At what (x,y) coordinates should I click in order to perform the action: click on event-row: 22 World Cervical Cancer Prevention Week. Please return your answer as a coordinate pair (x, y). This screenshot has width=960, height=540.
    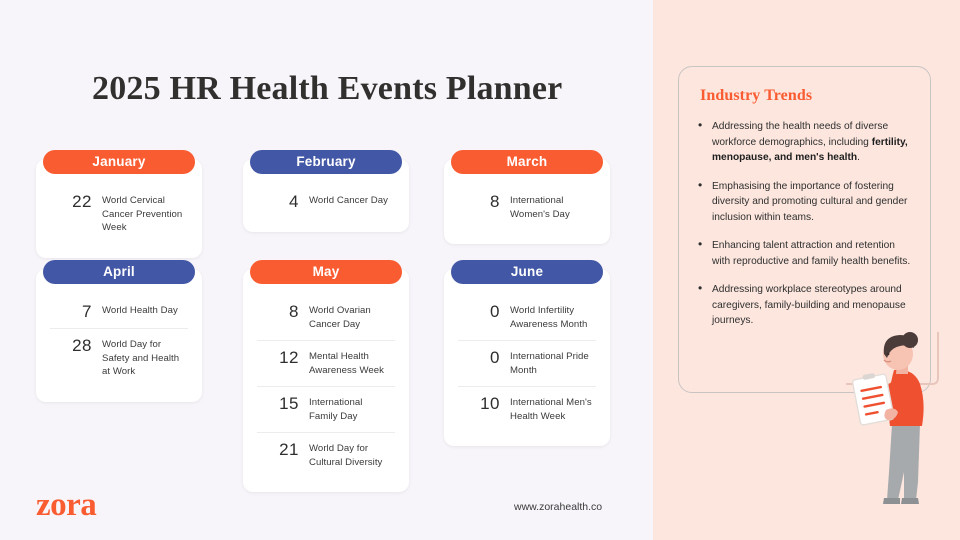
    Looking at the image, I should click on (119, 214).